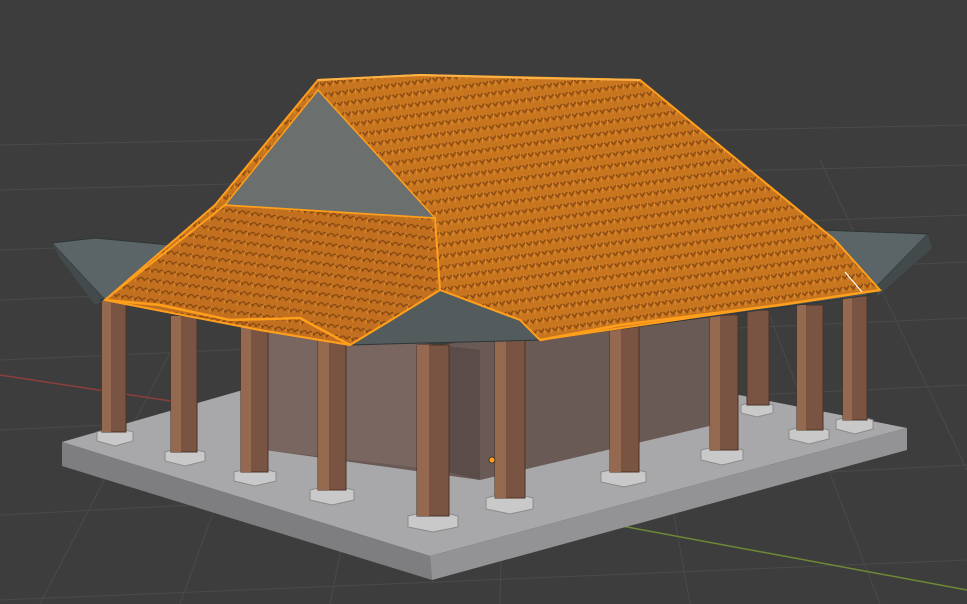 The height and width of the screenshot is (604, 967). What do you see at coordinates (492, 460) in the screenshot?
I see `origin-dot-icon` at bounding box center [492, 460].